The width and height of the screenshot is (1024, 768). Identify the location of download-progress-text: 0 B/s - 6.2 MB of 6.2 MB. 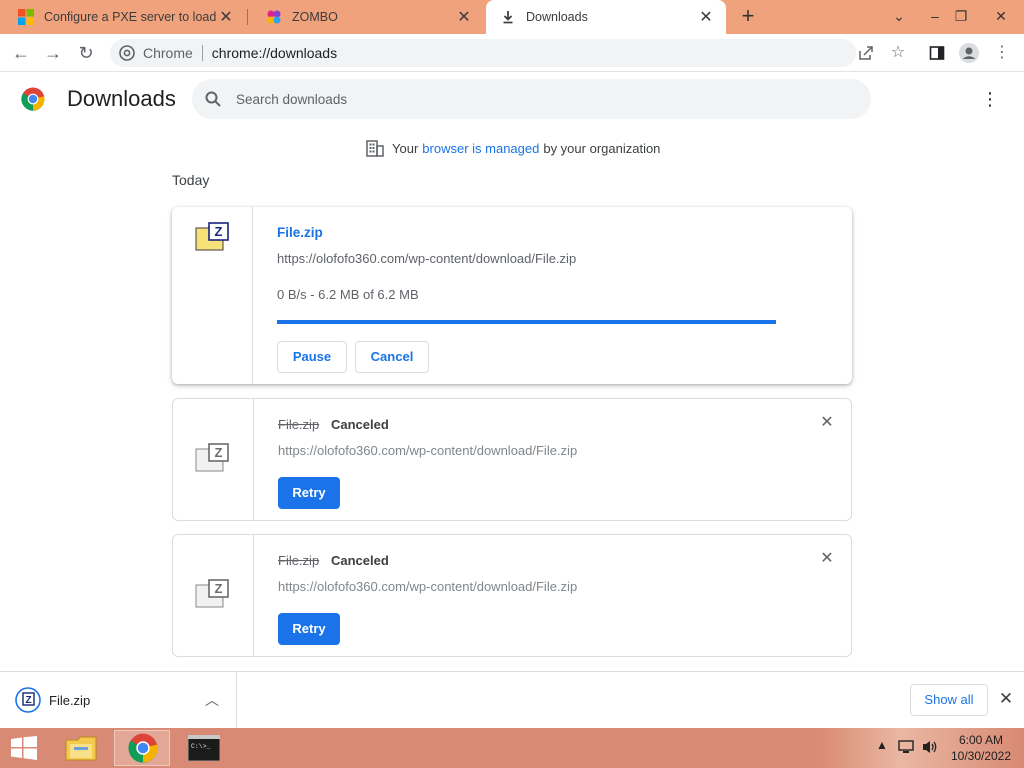
(348, 294).